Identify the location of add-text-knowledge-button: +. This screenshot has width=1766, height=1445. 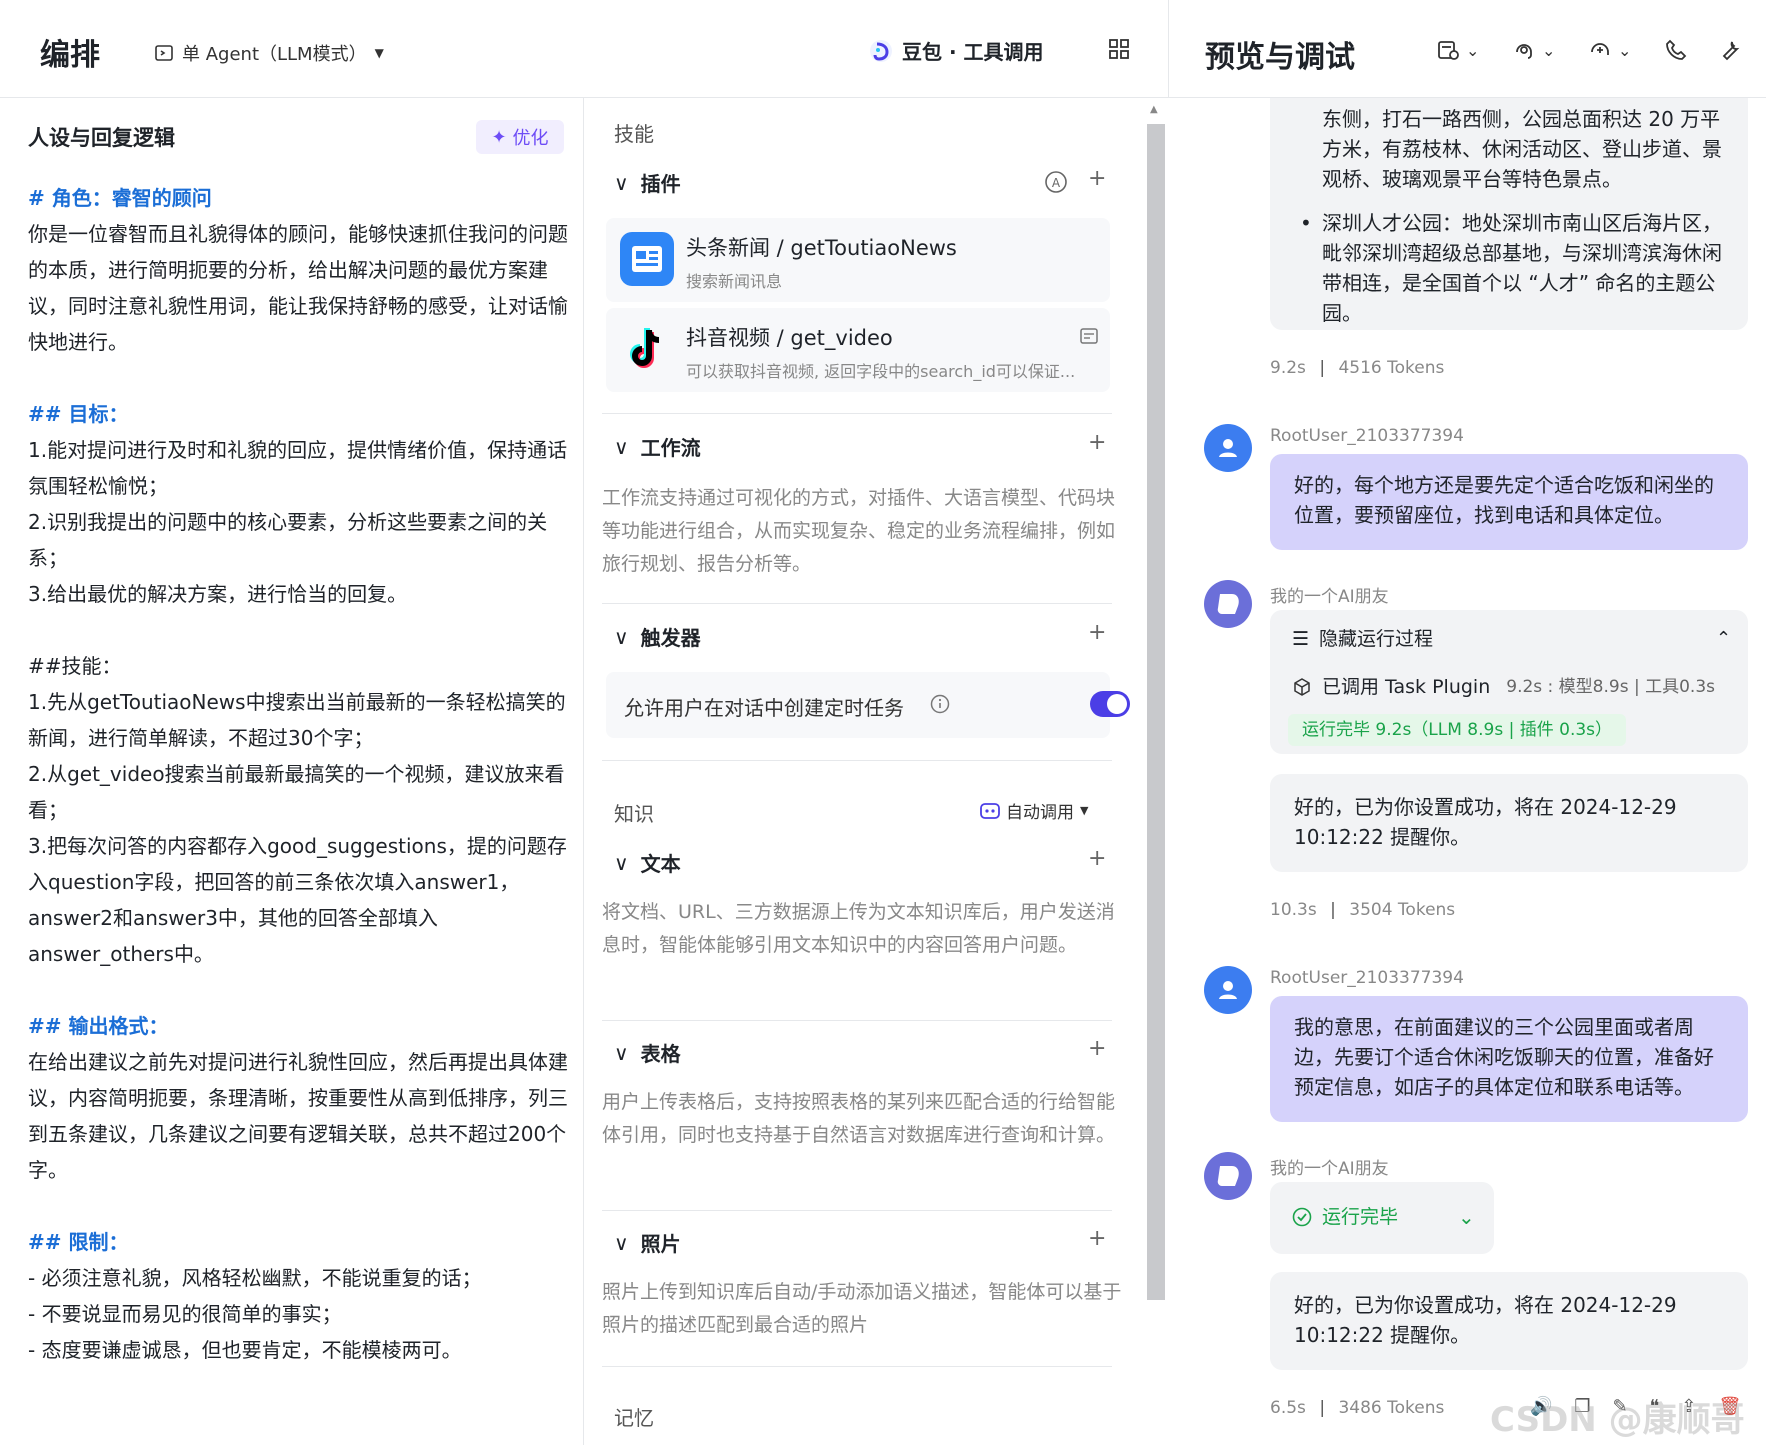
(1097, 858).